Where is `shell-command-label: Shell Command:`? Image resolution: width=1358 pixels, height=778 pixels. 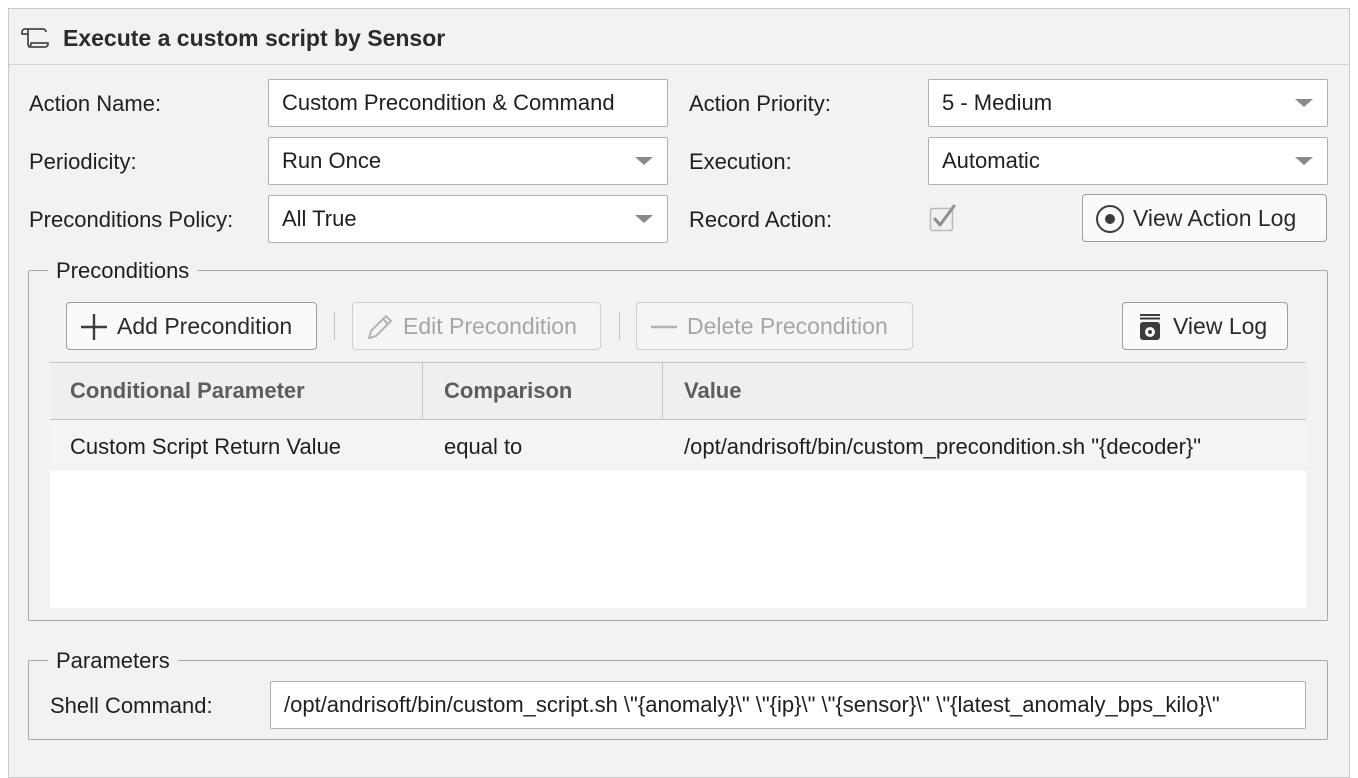
shell-command-label: Shell Command: is located at coordinates (131, 705).